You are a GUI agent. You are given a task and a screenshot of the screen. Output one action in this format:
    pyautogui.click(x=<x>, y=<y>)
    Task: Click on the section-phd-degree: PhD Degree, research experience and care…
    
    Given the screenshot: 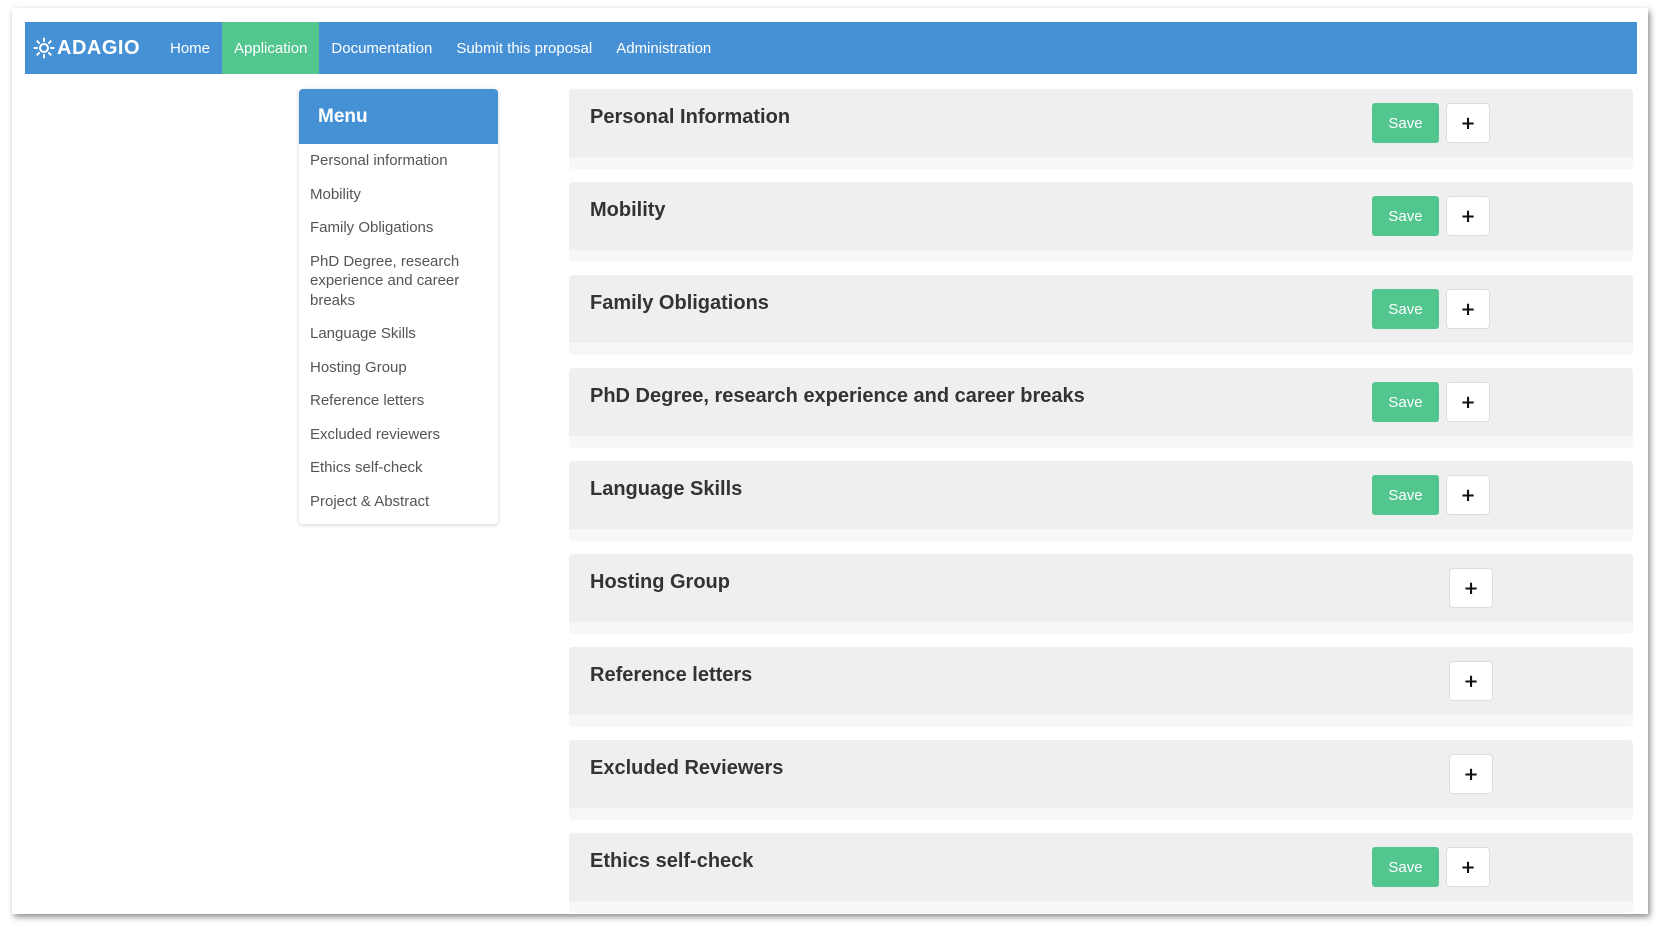 What is the action you would take?
    pyautogui.click(x=1101, y=408)
    